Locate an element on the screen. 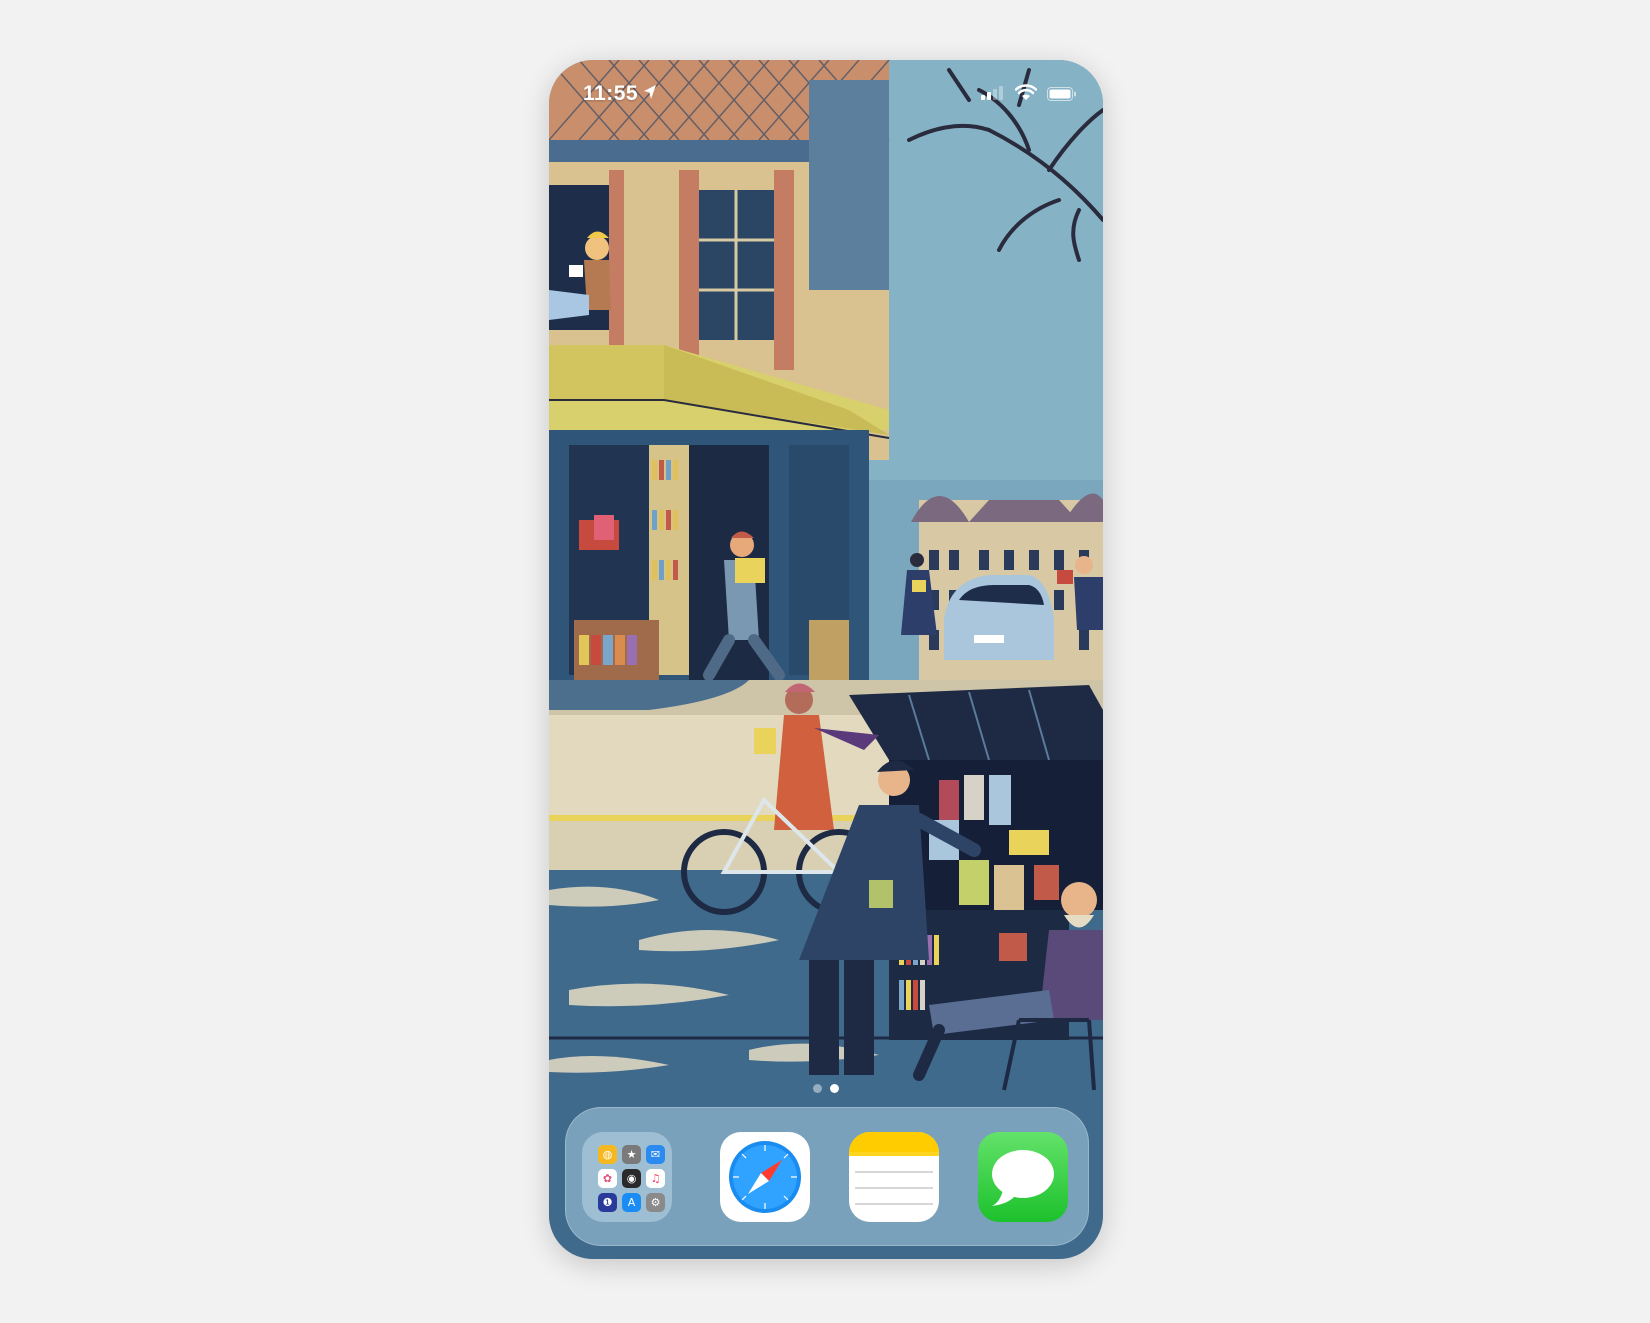 This screenshot has width=1650, height=1323. location-arrow-icon is located at coordinates (650, 94).